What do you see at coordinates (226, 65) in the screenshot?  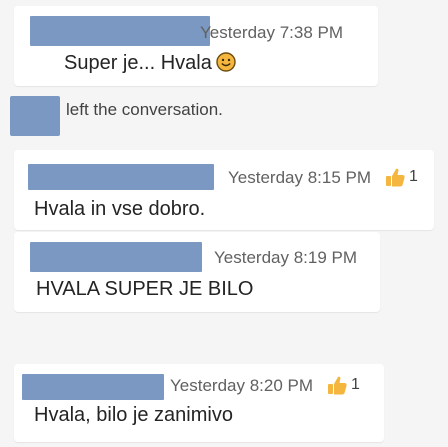 I see `smile-emoji-icon` at bounding box center [226, 65].